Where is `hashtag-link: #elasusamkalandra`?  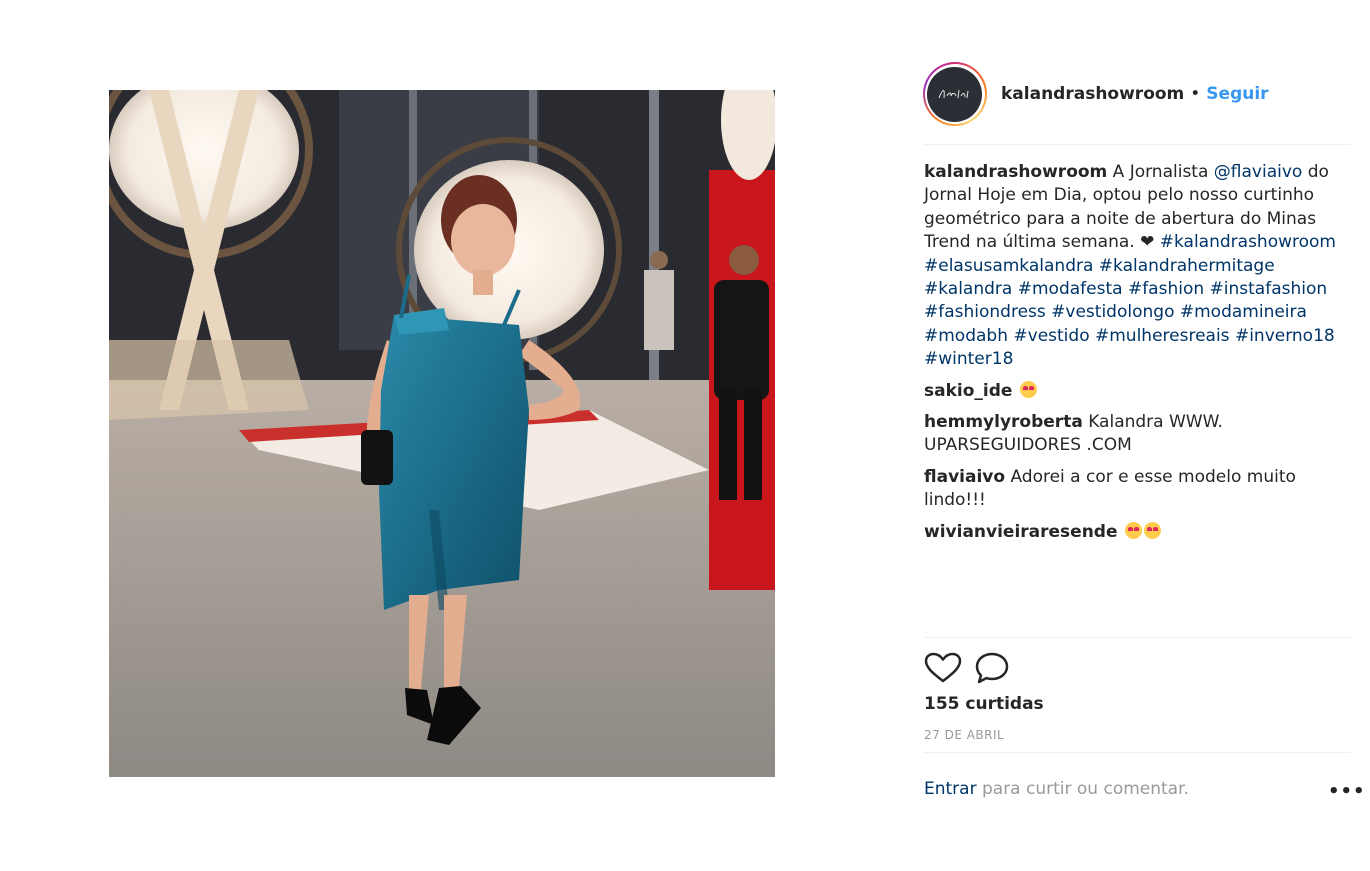
hashtag-link: #elasusamkalandra is located at coordinates (1008, 266).